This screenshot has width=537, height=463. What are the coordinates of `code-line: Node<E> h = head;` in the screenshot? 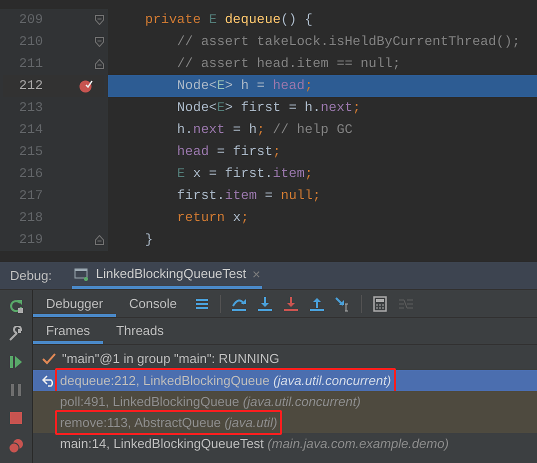 It's located at (244, 86).